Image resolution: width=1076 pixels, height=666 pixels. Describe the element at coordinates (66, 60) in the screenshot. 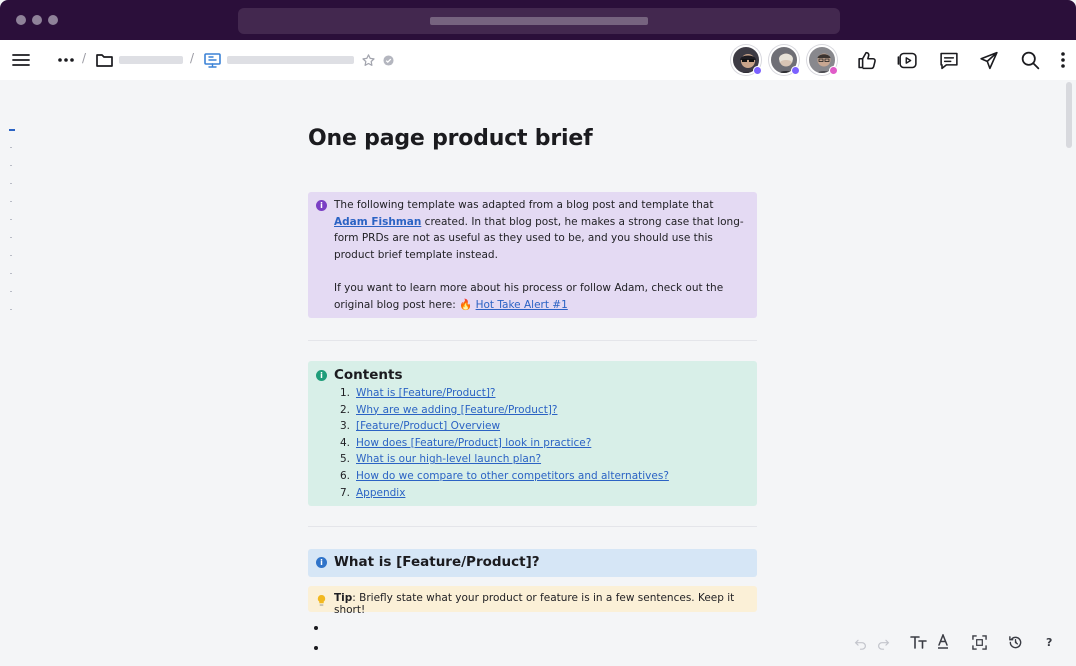

I see `more-icon` at that location.